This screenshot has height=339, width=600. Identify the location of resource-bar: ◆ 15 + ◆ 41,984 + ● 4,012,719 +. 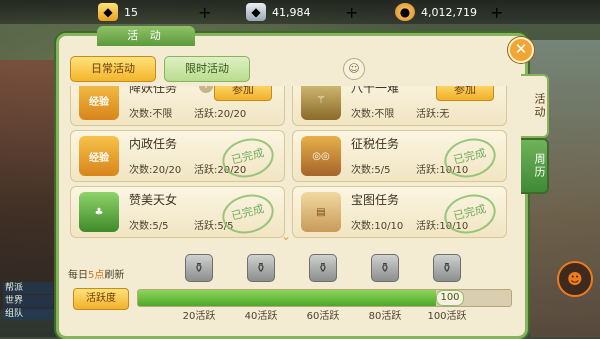
(300, 12).